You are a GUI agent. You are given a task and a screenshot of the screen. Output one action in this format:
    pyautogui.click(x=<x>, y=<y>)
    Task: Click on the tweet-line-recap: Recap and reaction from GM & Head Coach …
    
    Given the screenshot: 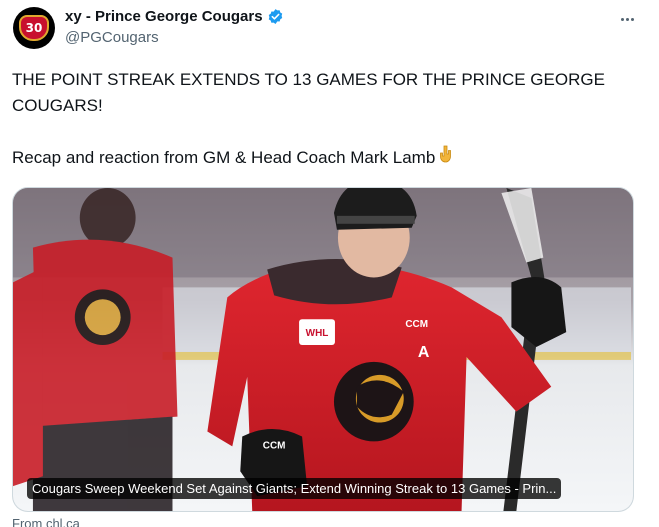 What is the action you would take?
    pyautogui.click(x=327, y=158)
    